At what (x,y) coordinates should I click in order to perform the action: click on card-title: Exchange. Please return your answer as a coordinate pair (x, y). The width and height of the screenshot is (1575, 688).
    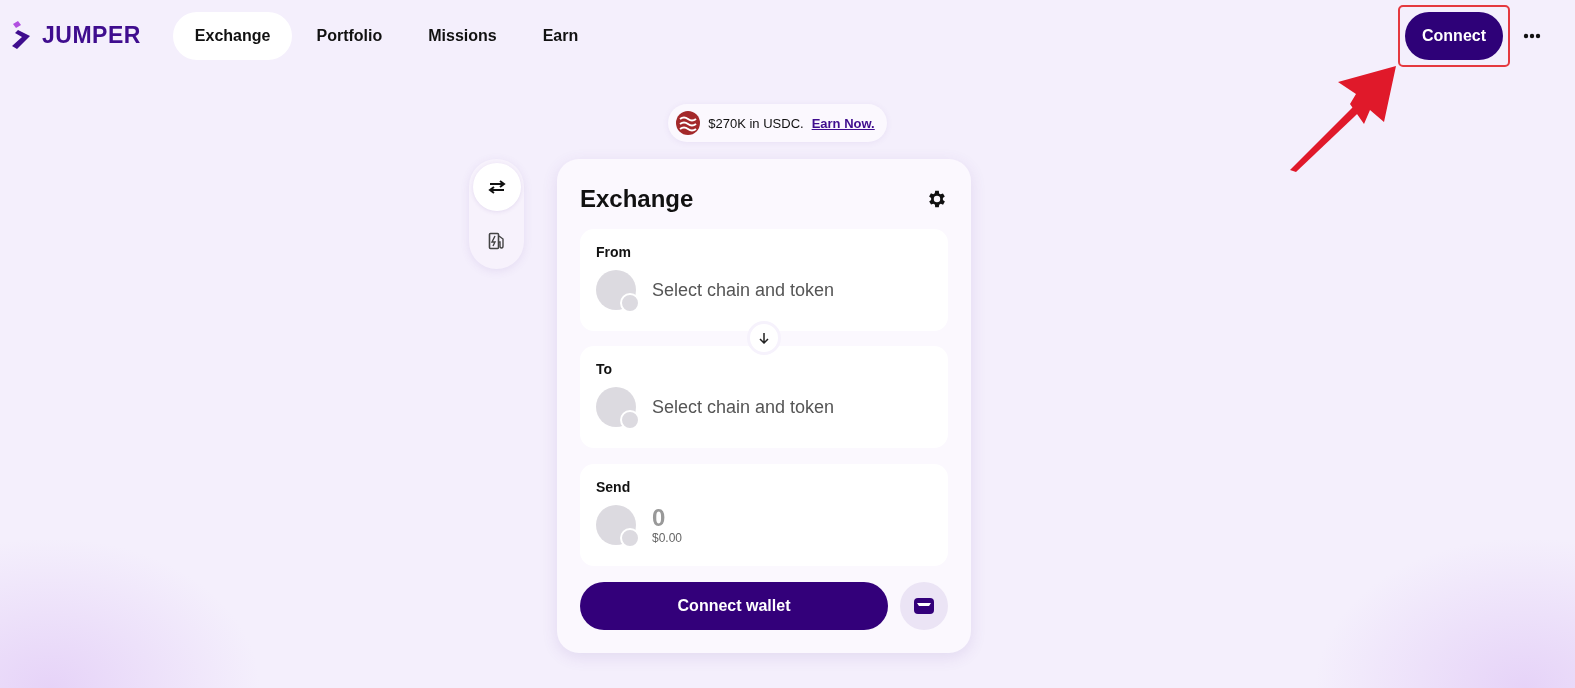
    Looking at the image, I should click on (637, 199).